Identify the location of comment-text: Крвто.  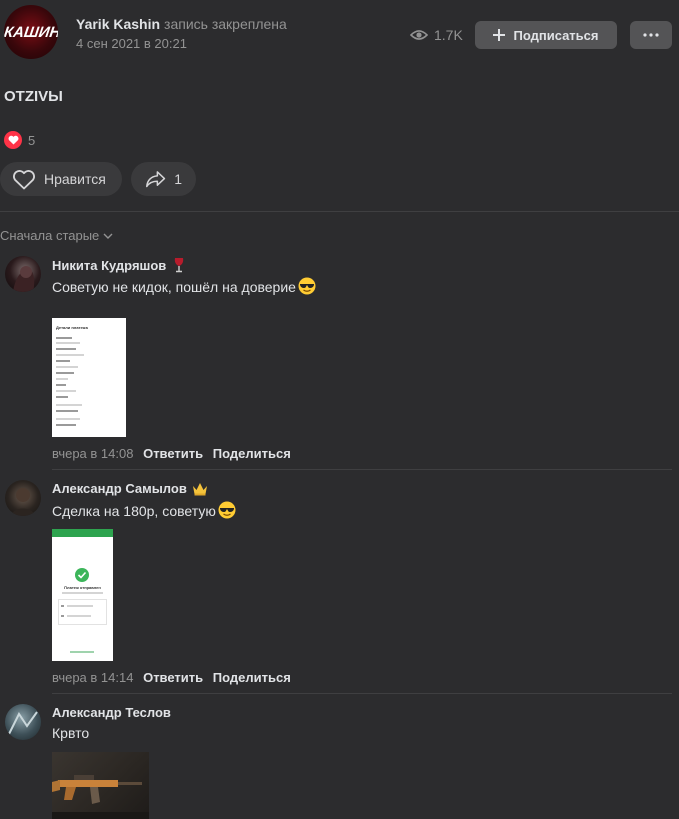
(70, 733).